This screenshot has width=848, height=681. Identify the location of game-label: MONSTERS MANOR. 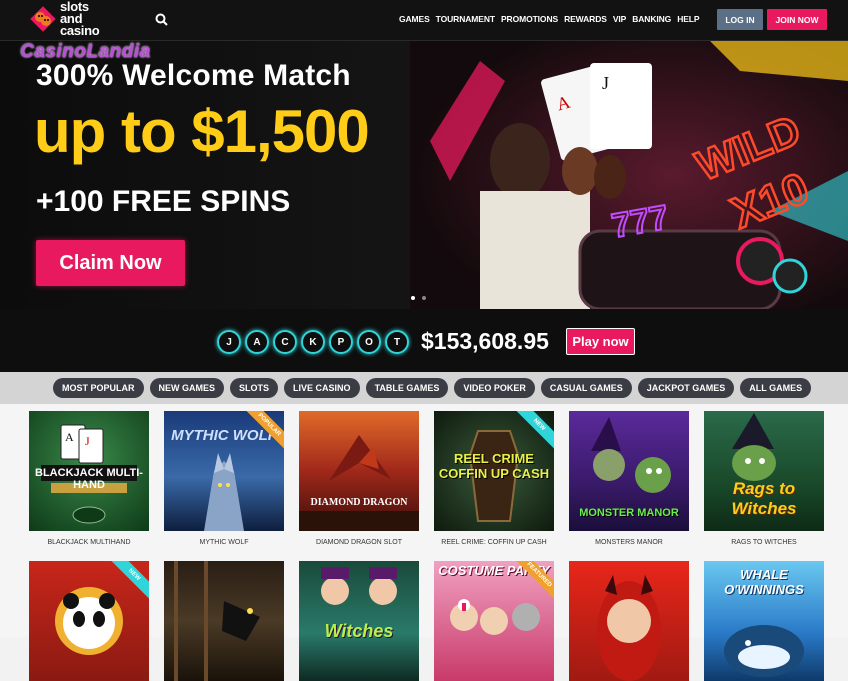
(629, 542).